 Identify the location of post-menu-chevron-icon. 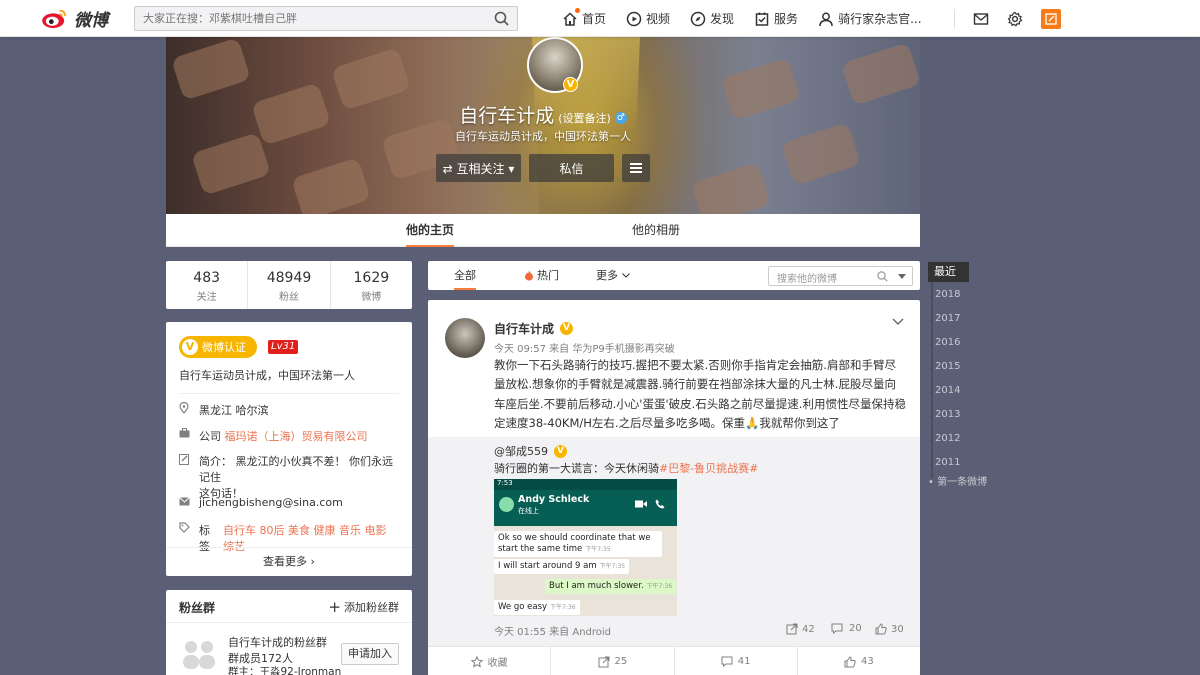
(898, 321).